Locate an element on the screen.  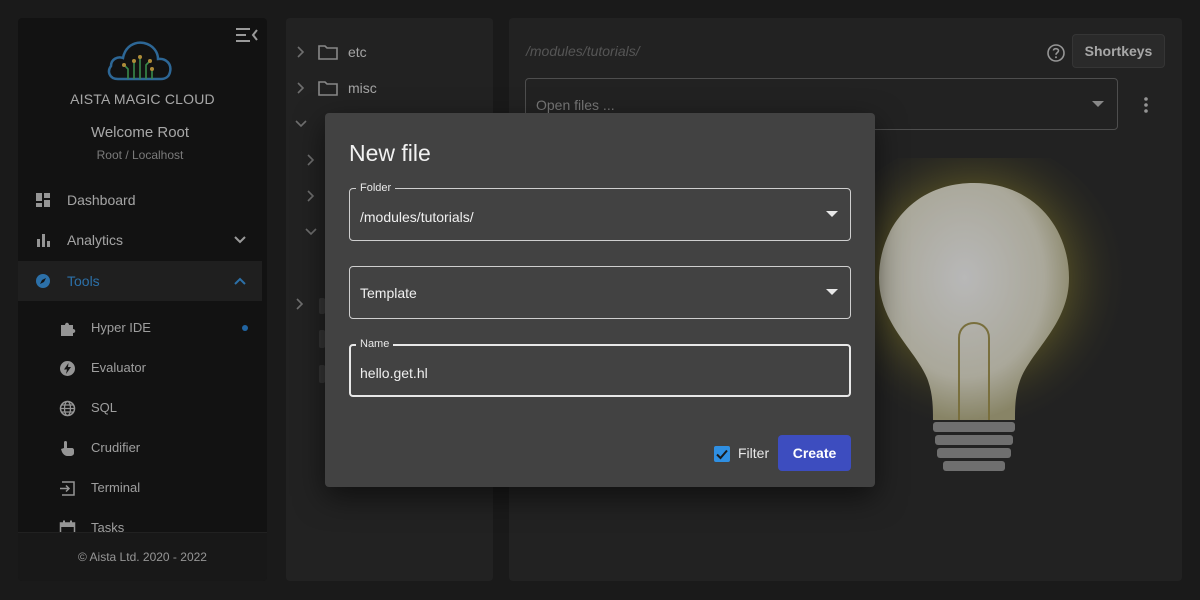
filter-checkbox is located at coordinates (722, 454).